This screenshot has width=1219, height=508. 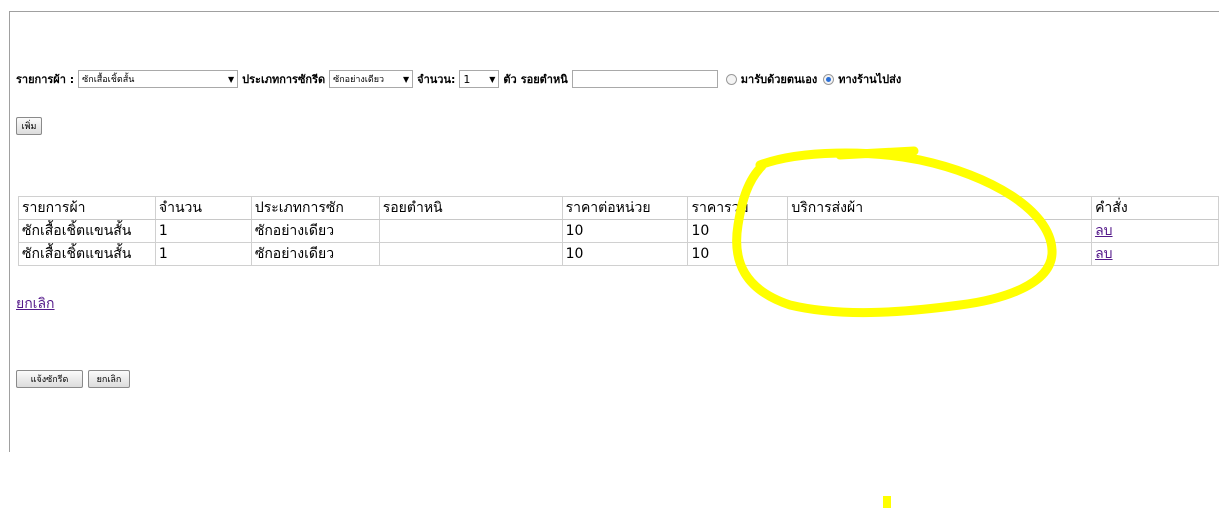 I want to click on circle-annotation, so click(x=894, y=232).